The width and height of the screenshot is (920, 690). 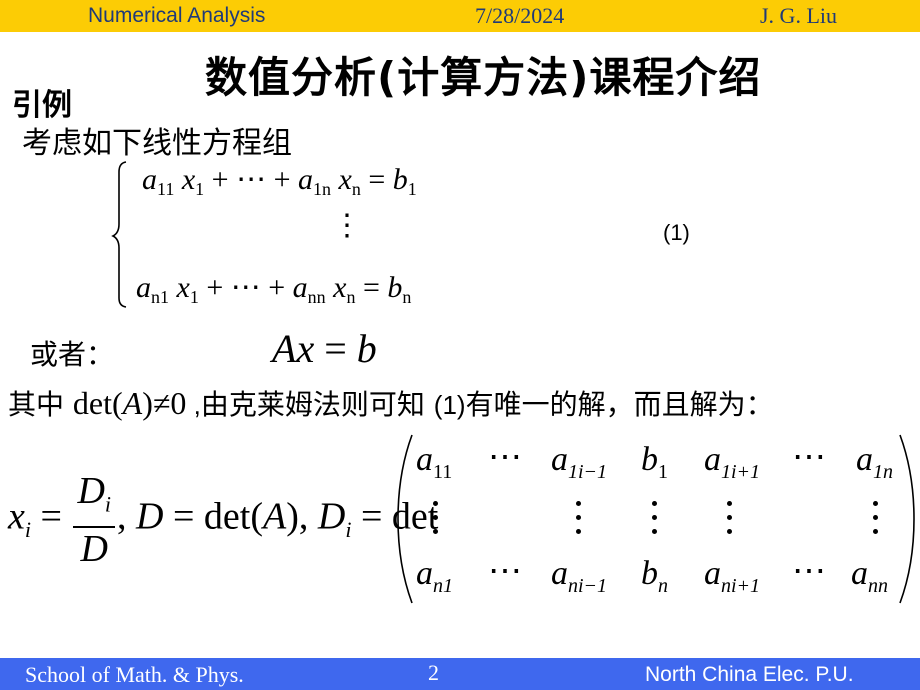 I want to click on or-label: 或者：, so click(x=72, y=354).